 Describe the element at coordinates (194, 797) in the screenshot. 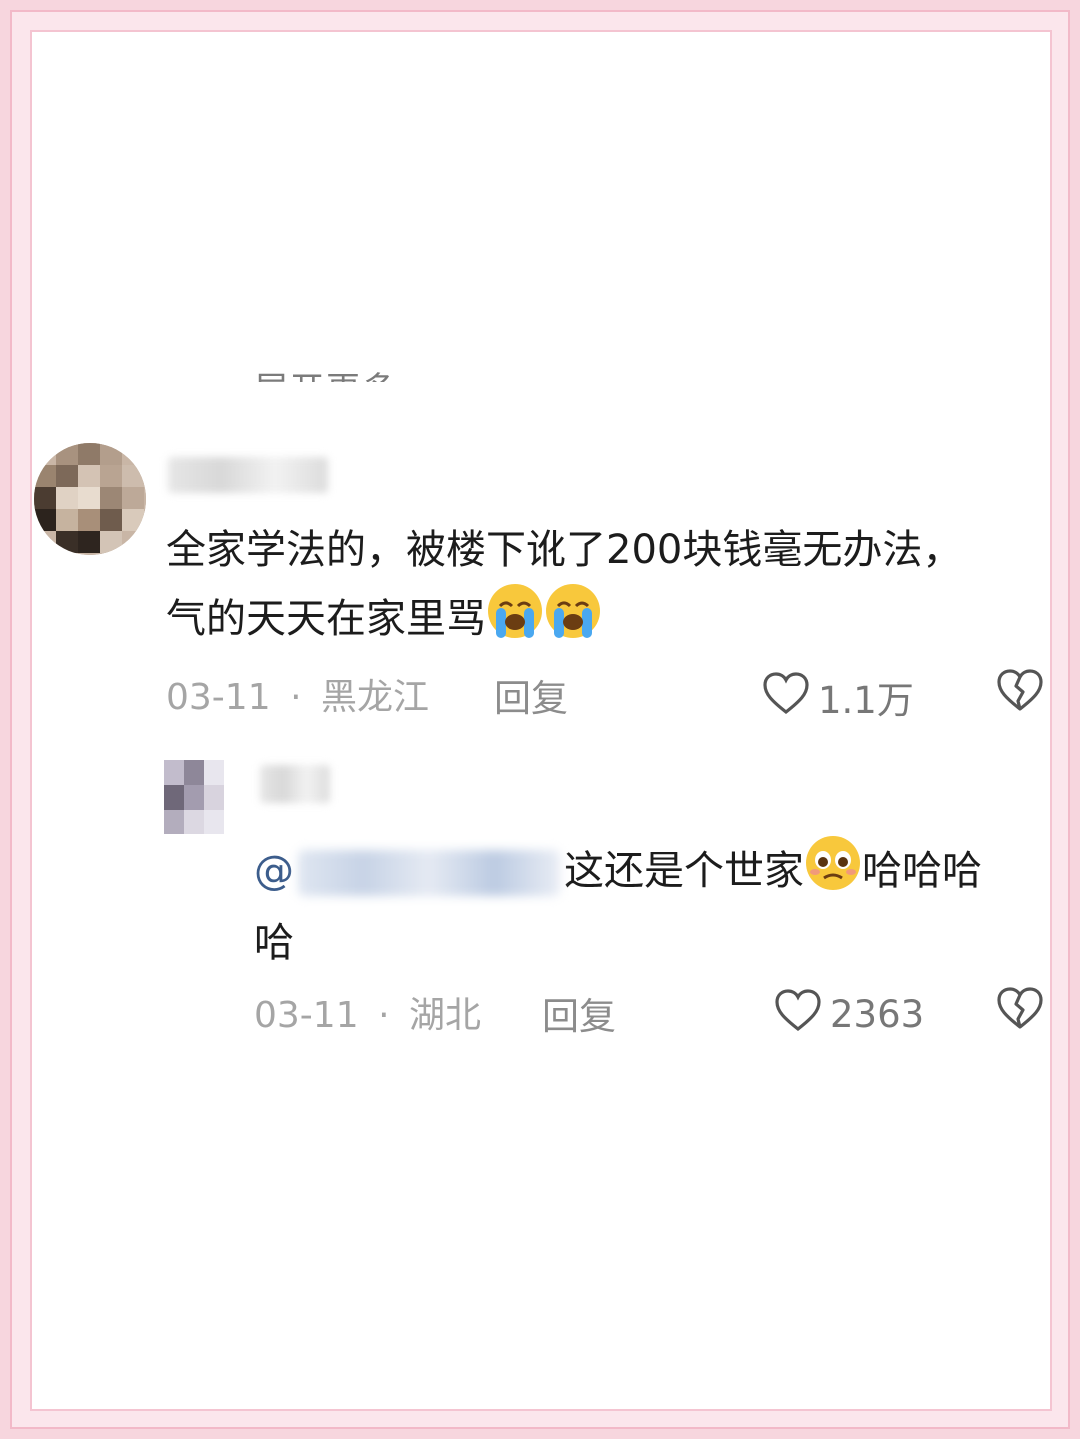

I see `reply-avatar` at that location.